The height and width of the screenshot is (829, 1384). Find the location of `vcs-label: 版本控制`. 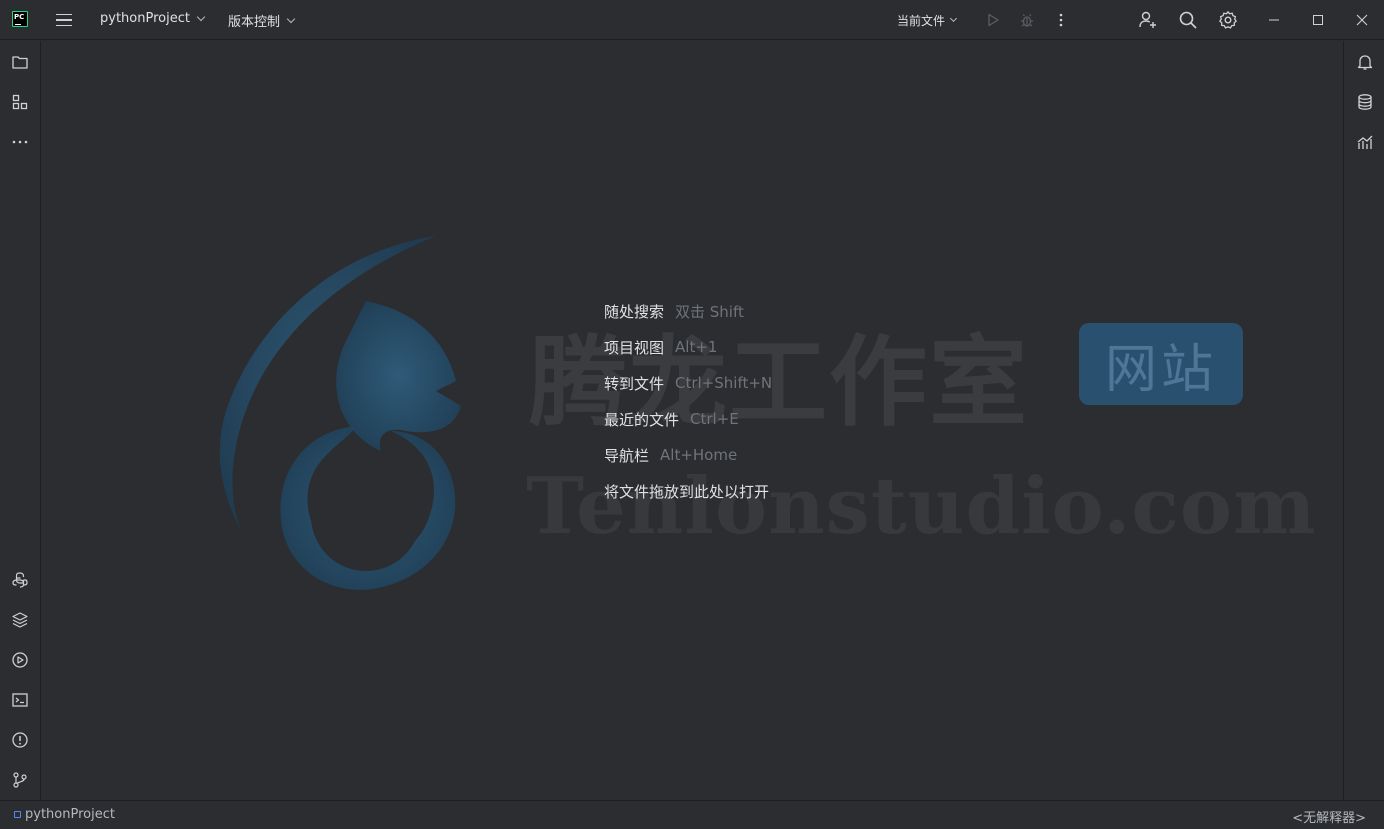

vcs-label: 版本控制 is located at coordinates (254, 22).